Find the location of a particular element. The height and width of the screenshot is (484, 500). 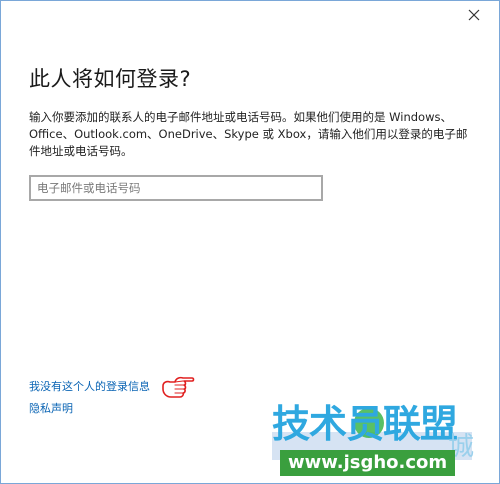

watermark-logo: 技术员联盟 城 www.jsgho.com is located at coordinates (385, 442).